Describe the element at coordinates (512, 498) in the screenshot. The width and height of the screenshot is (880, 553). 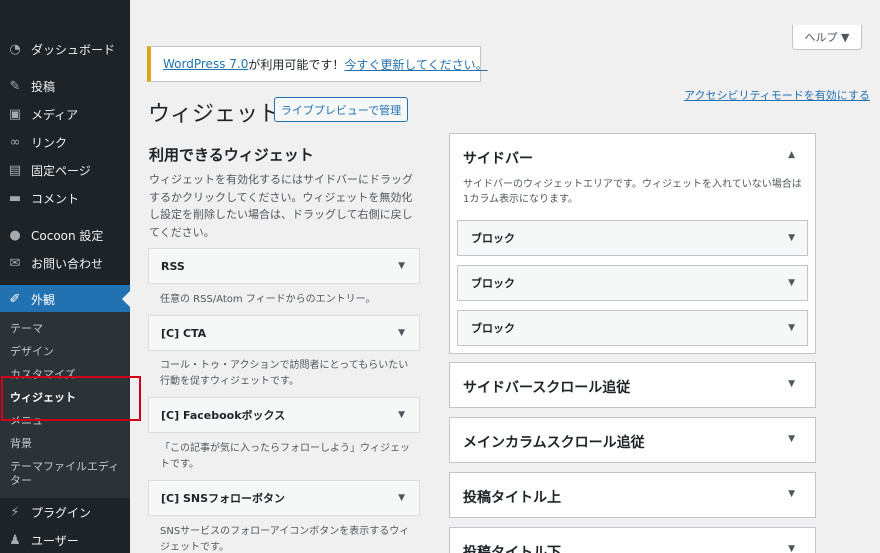
I see `widget-area-title: 投稿タイトル上` at that location.